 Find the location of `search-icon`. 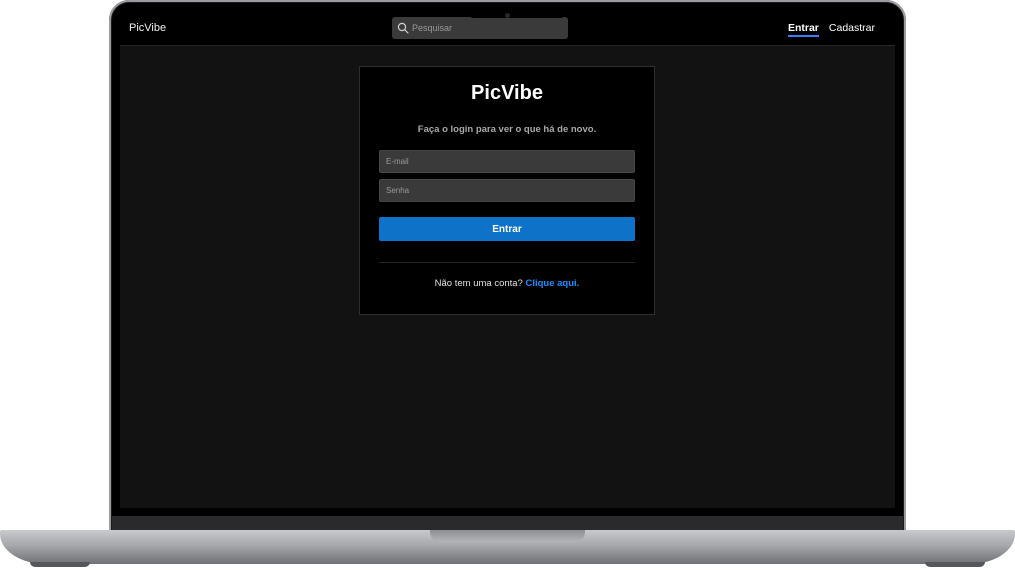

search-icon is located at coordinates (403, 28).